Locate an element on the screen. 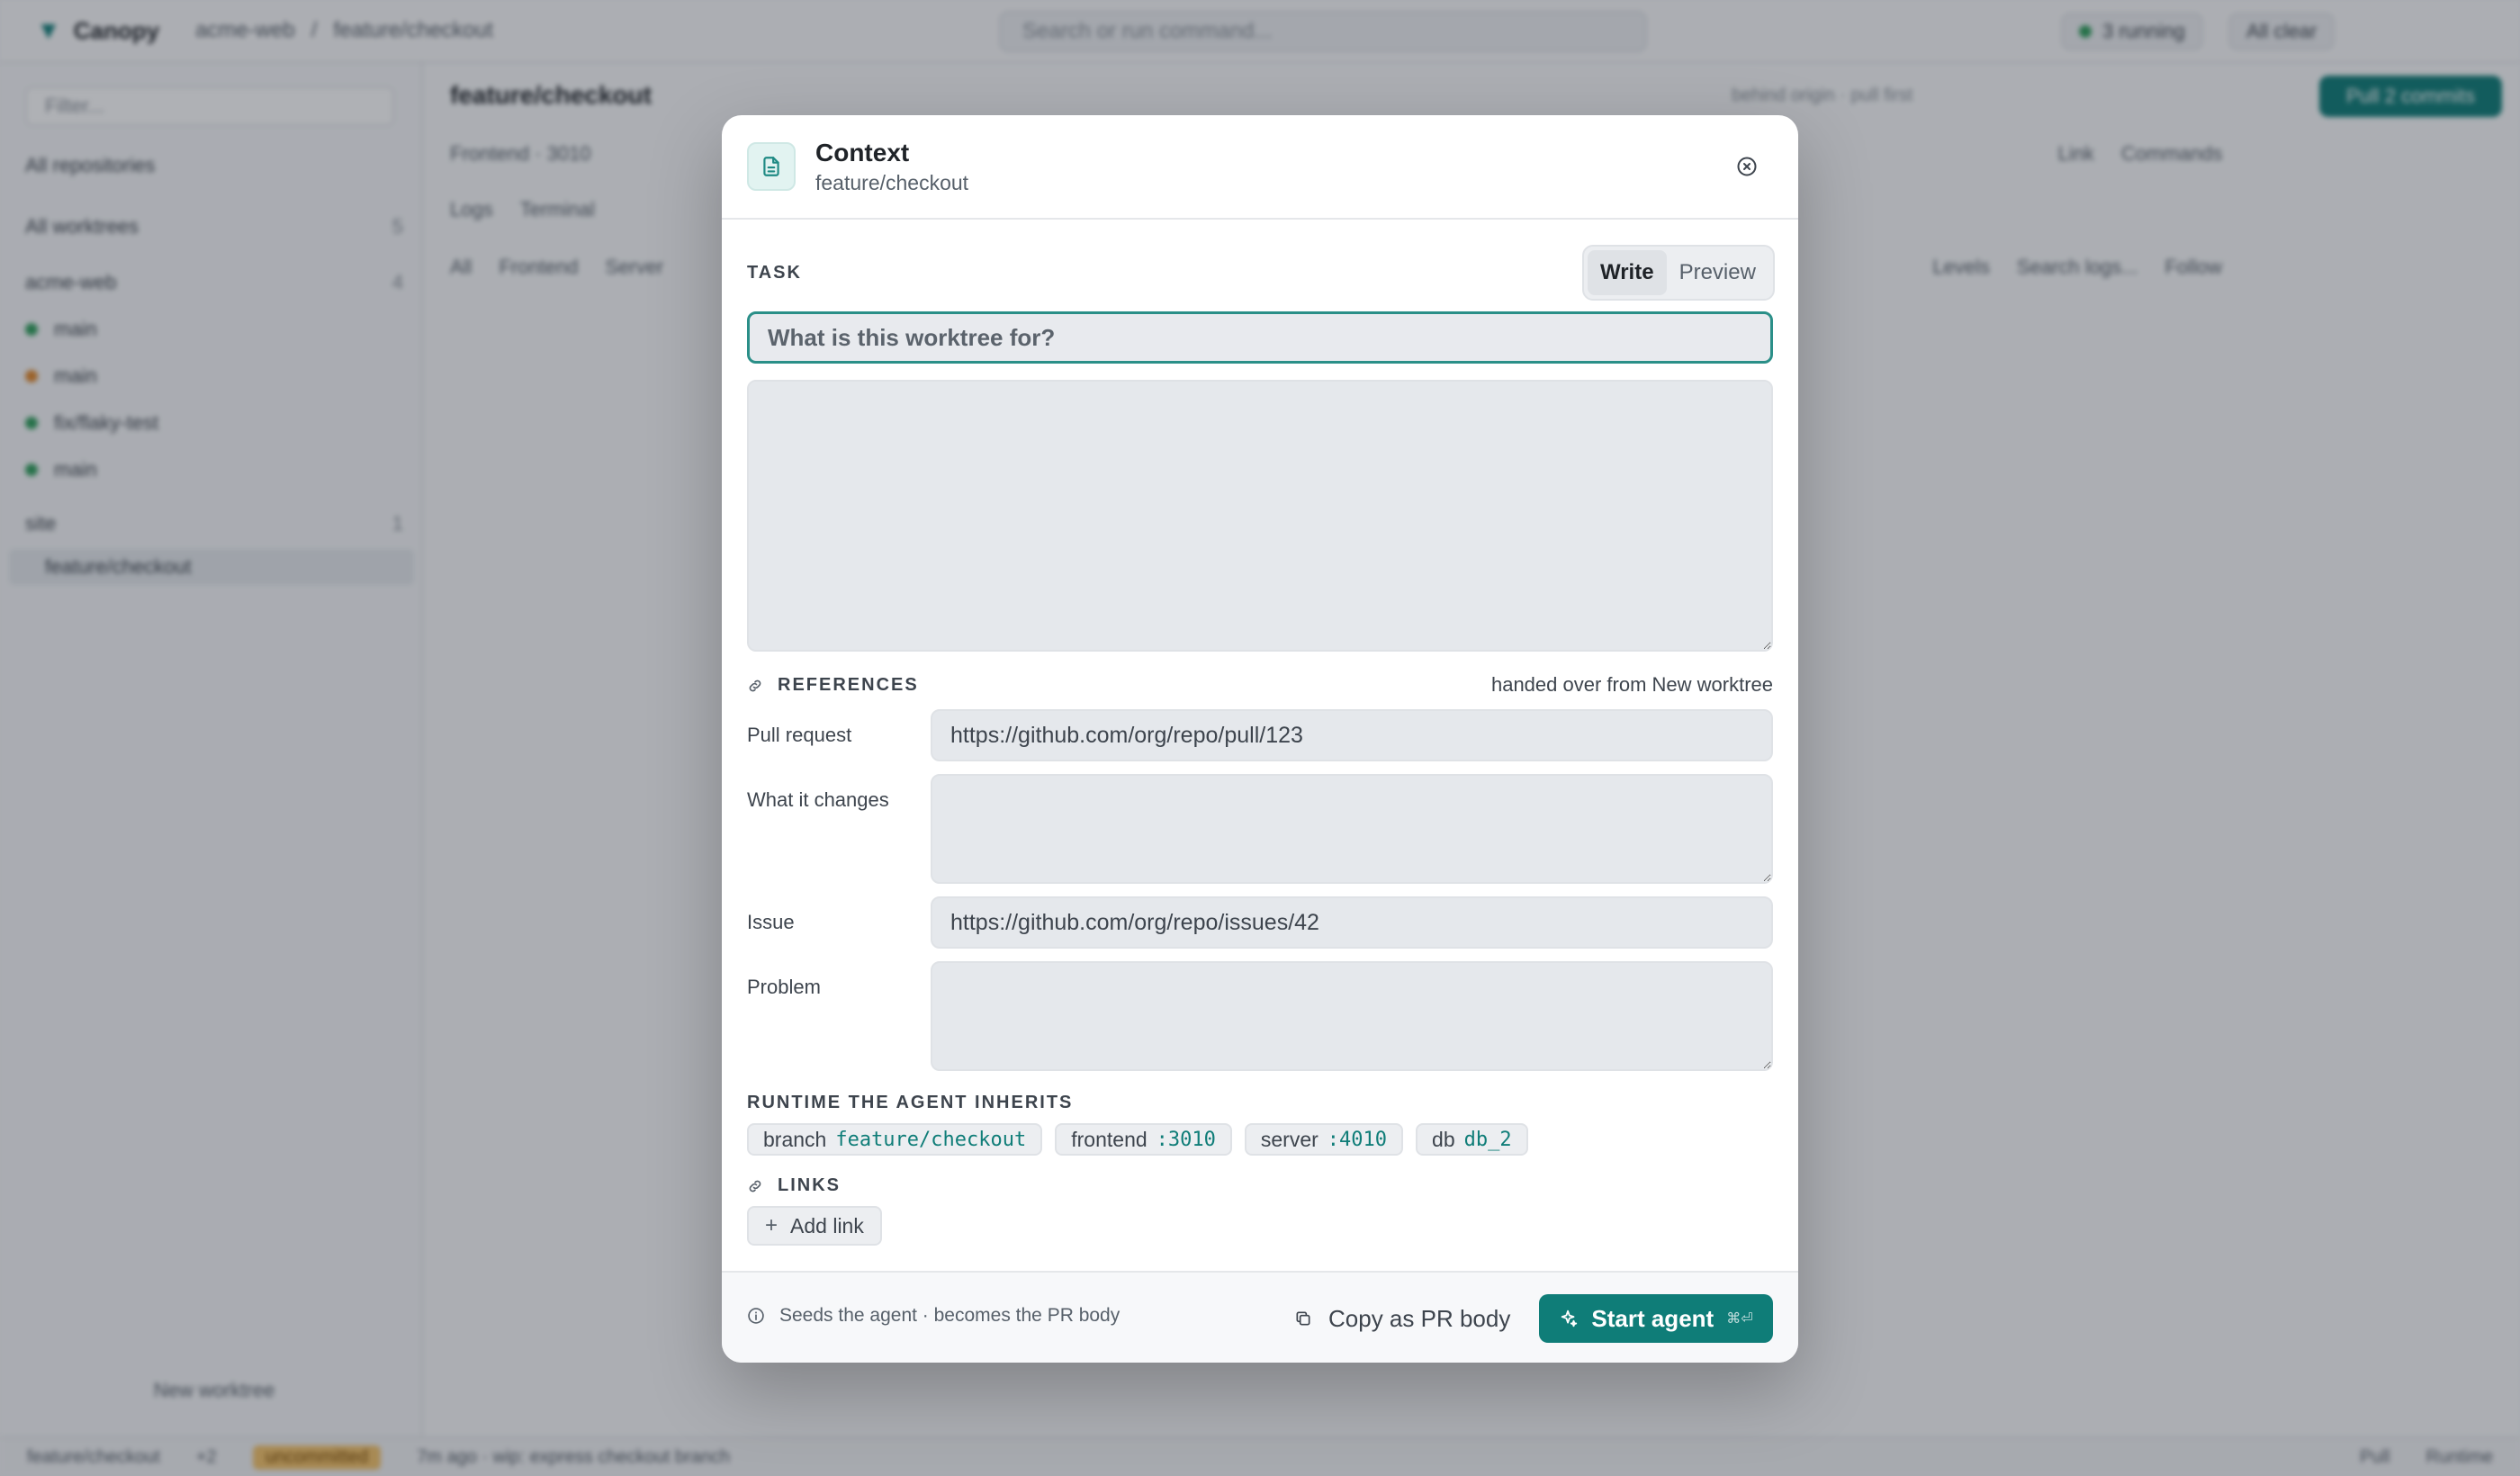  task-section-label: TASK is located at coordinates (774, 274).